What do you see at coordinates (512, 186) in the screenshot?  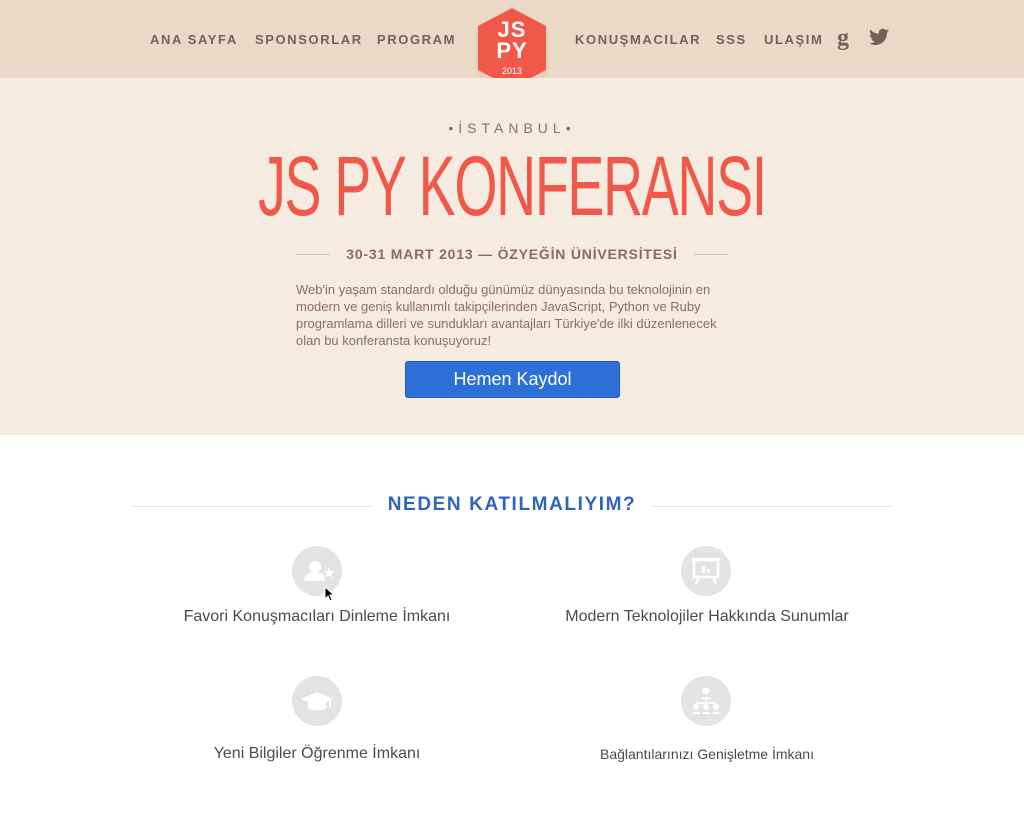 I see `hero-title: JS PY KONFERANSI` at bounding box center [512, 186].